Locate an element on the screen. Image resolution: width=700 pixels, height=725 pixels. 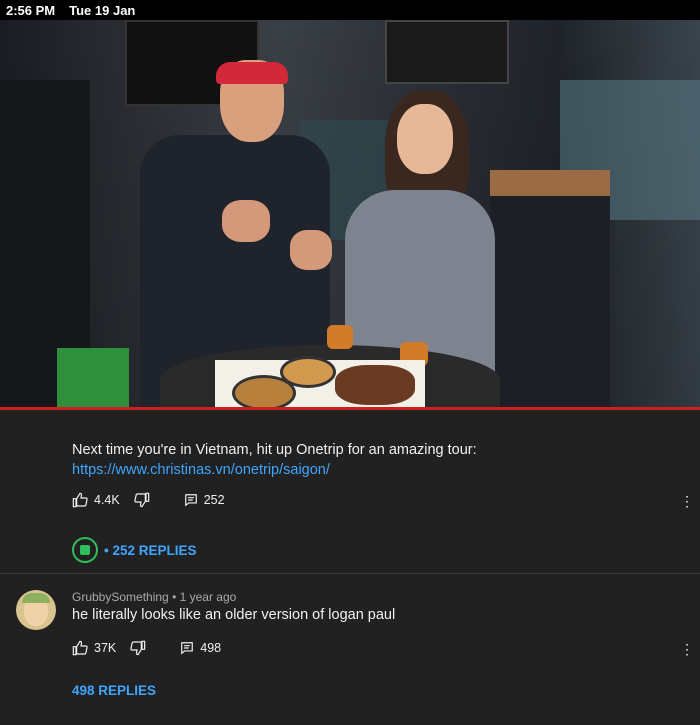
reply-count: 252 is located at coordinates (214, 500).